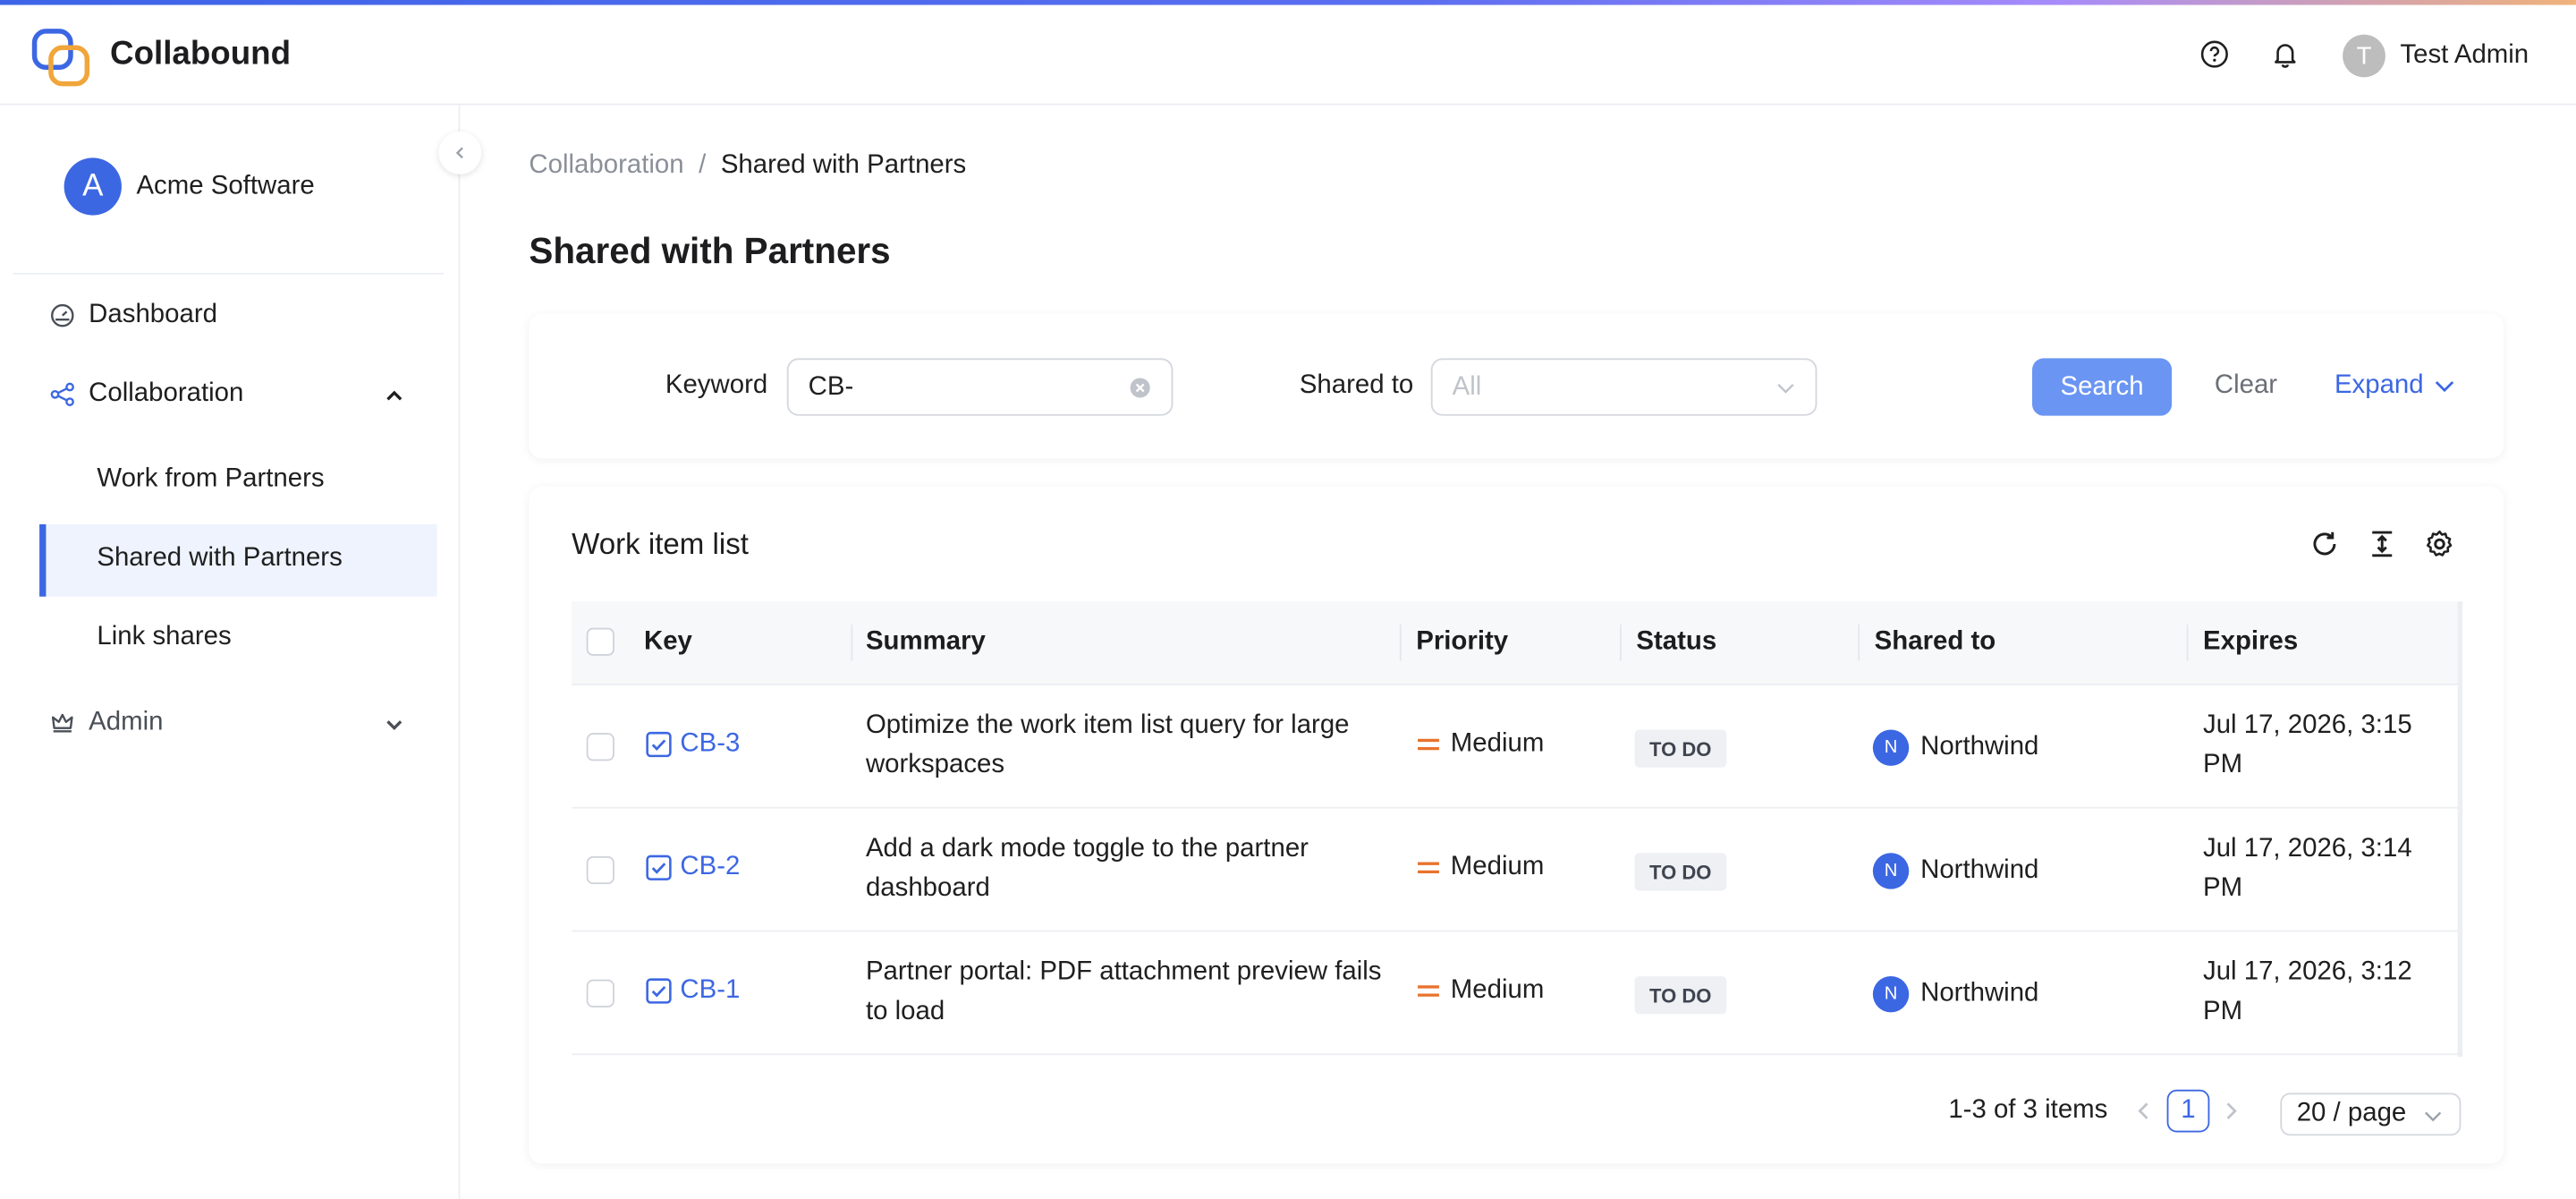 Image resolution: width=2576 pixels, height=1199 pixels. What do you see at coordinates (2214, 54) in the screenshot?
I see `help-circle-icon` at bounding box center [2214, 54].